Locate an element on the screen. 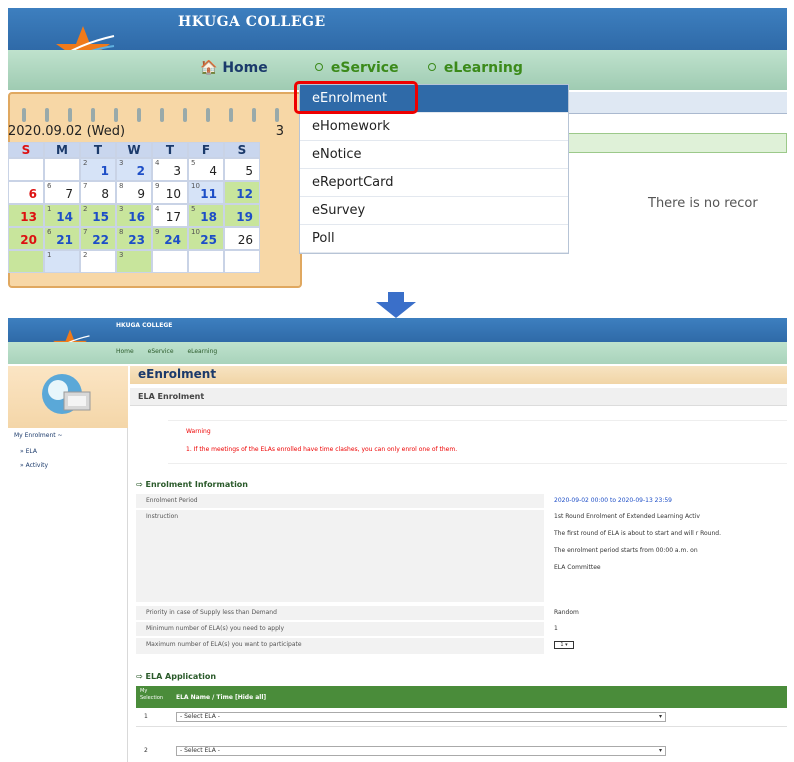  calendar-day-cell: 2 15 is located at coordinates (98, 215).